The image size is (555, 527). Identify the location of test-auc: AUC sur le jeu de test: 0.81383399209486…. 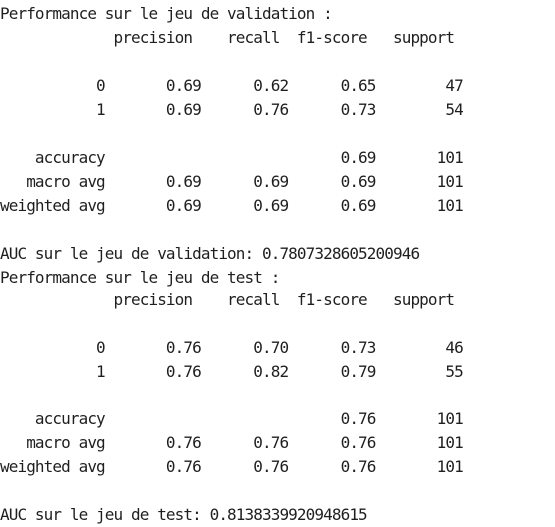
(184, 514).